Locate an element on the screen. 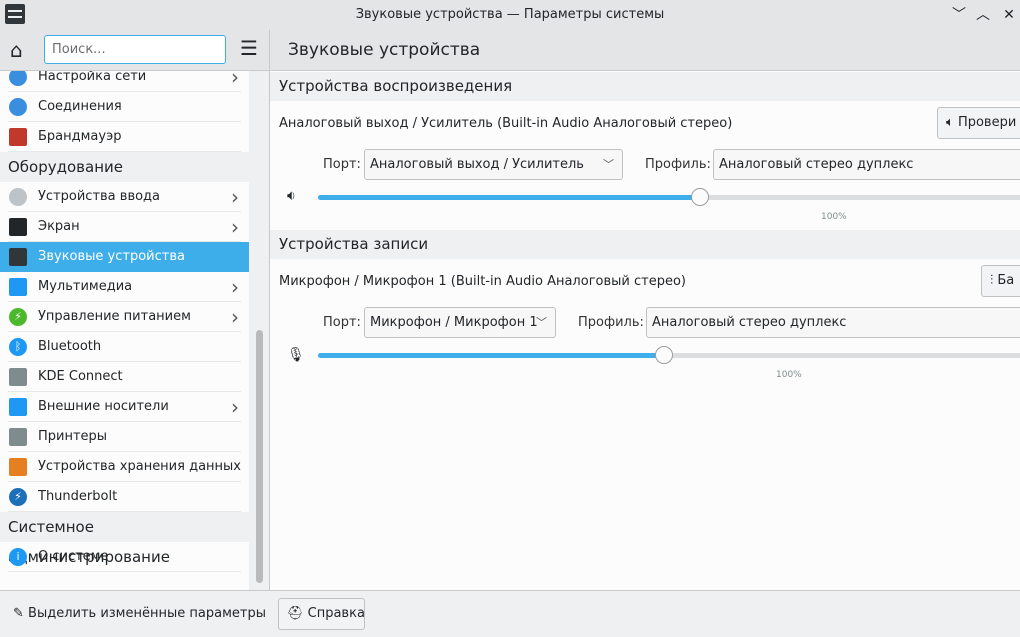 The width and height of the screenshot is (1020, 637). firewall-icon is located at coordinates (18, 137).